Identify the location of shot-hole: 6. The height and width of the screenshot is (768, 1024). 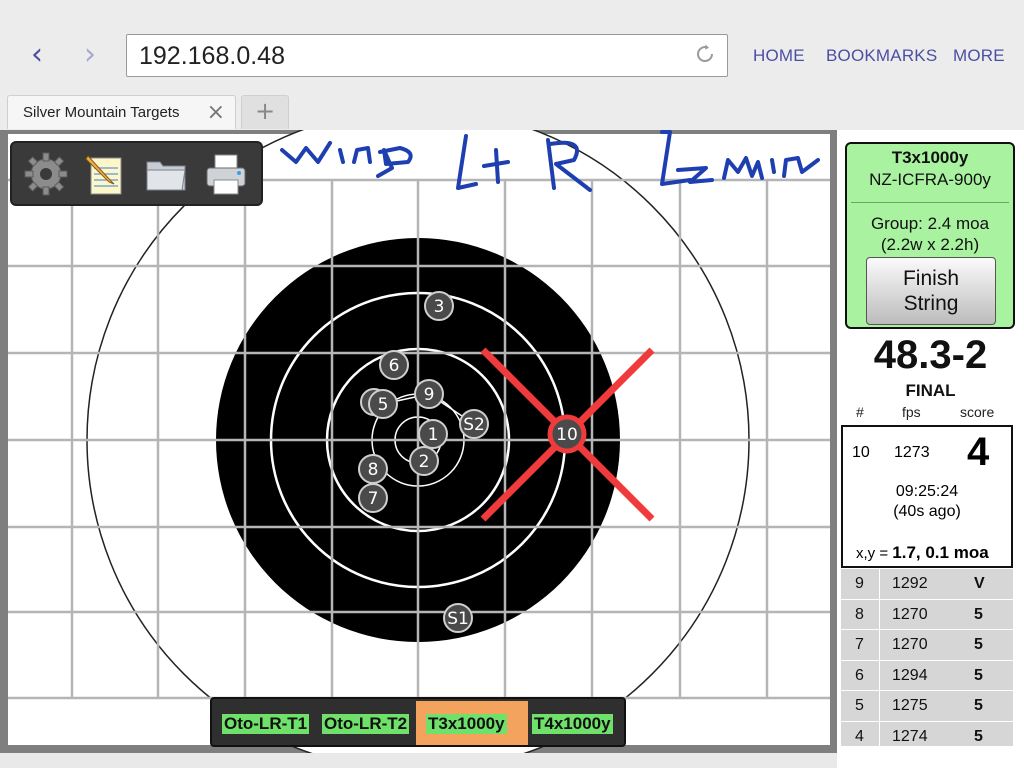
(394, 365).